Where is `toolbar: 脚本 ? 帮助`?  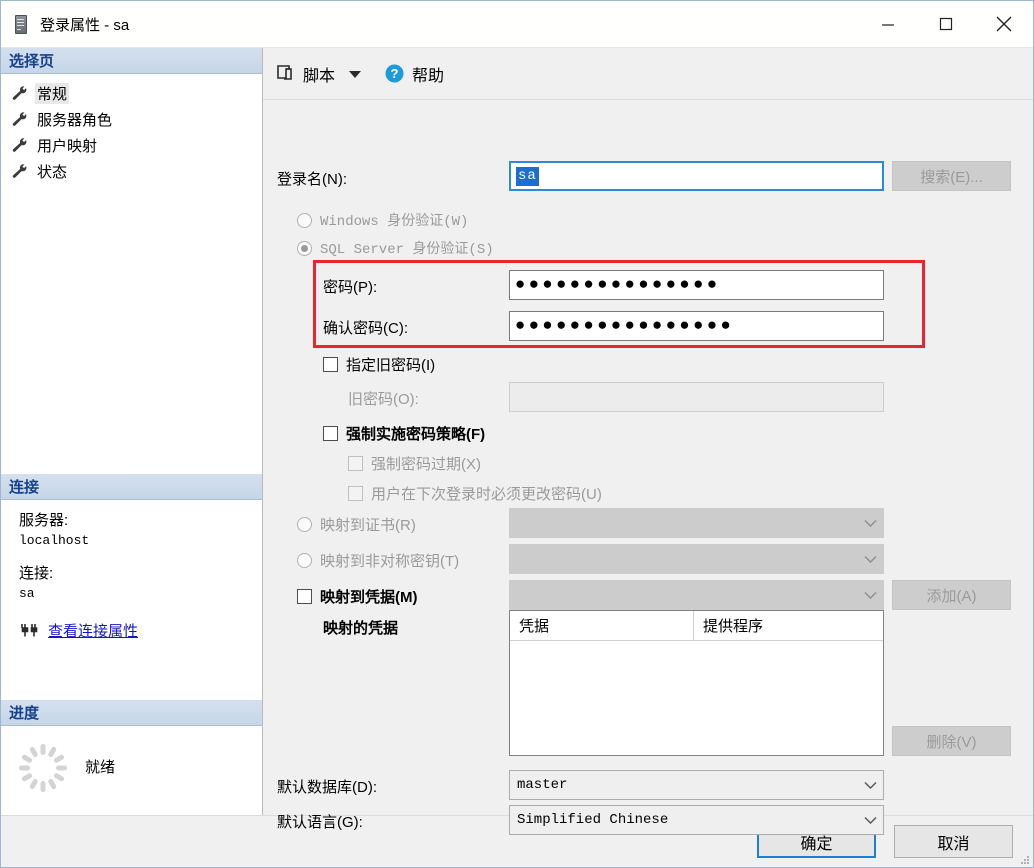
toolbar: 脚本 ? 帮助 is located at coordinates (648, 74).